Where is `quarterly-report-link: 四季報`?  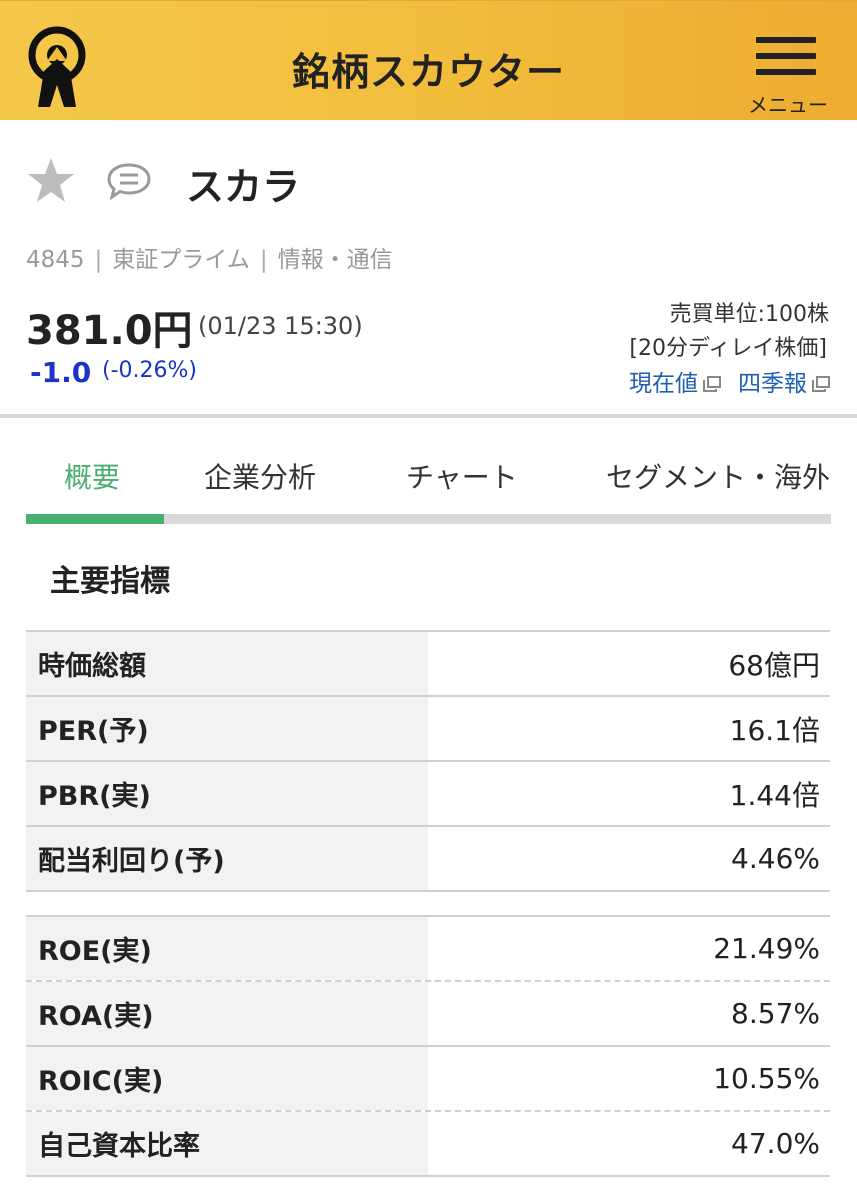 quarterly-report-link: 四季報 is located at coordinates (784, 384).